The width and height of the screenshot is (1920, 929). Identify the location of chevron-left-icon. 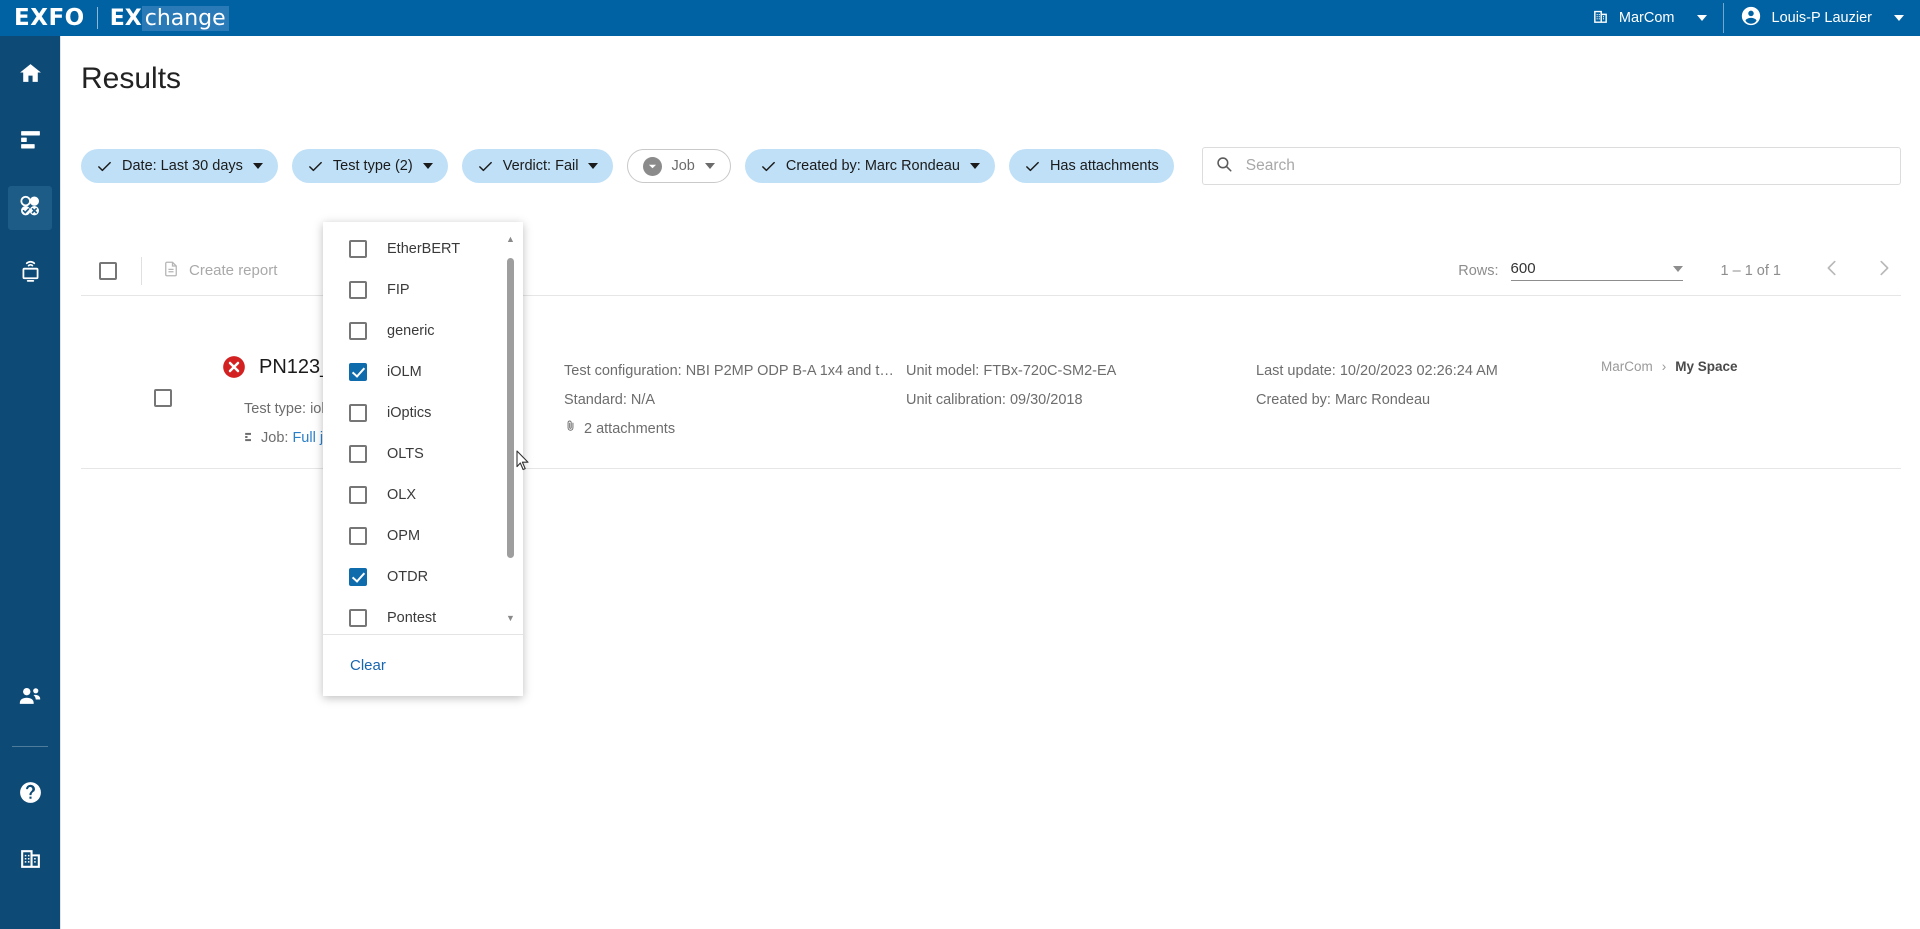
(1832, 270).